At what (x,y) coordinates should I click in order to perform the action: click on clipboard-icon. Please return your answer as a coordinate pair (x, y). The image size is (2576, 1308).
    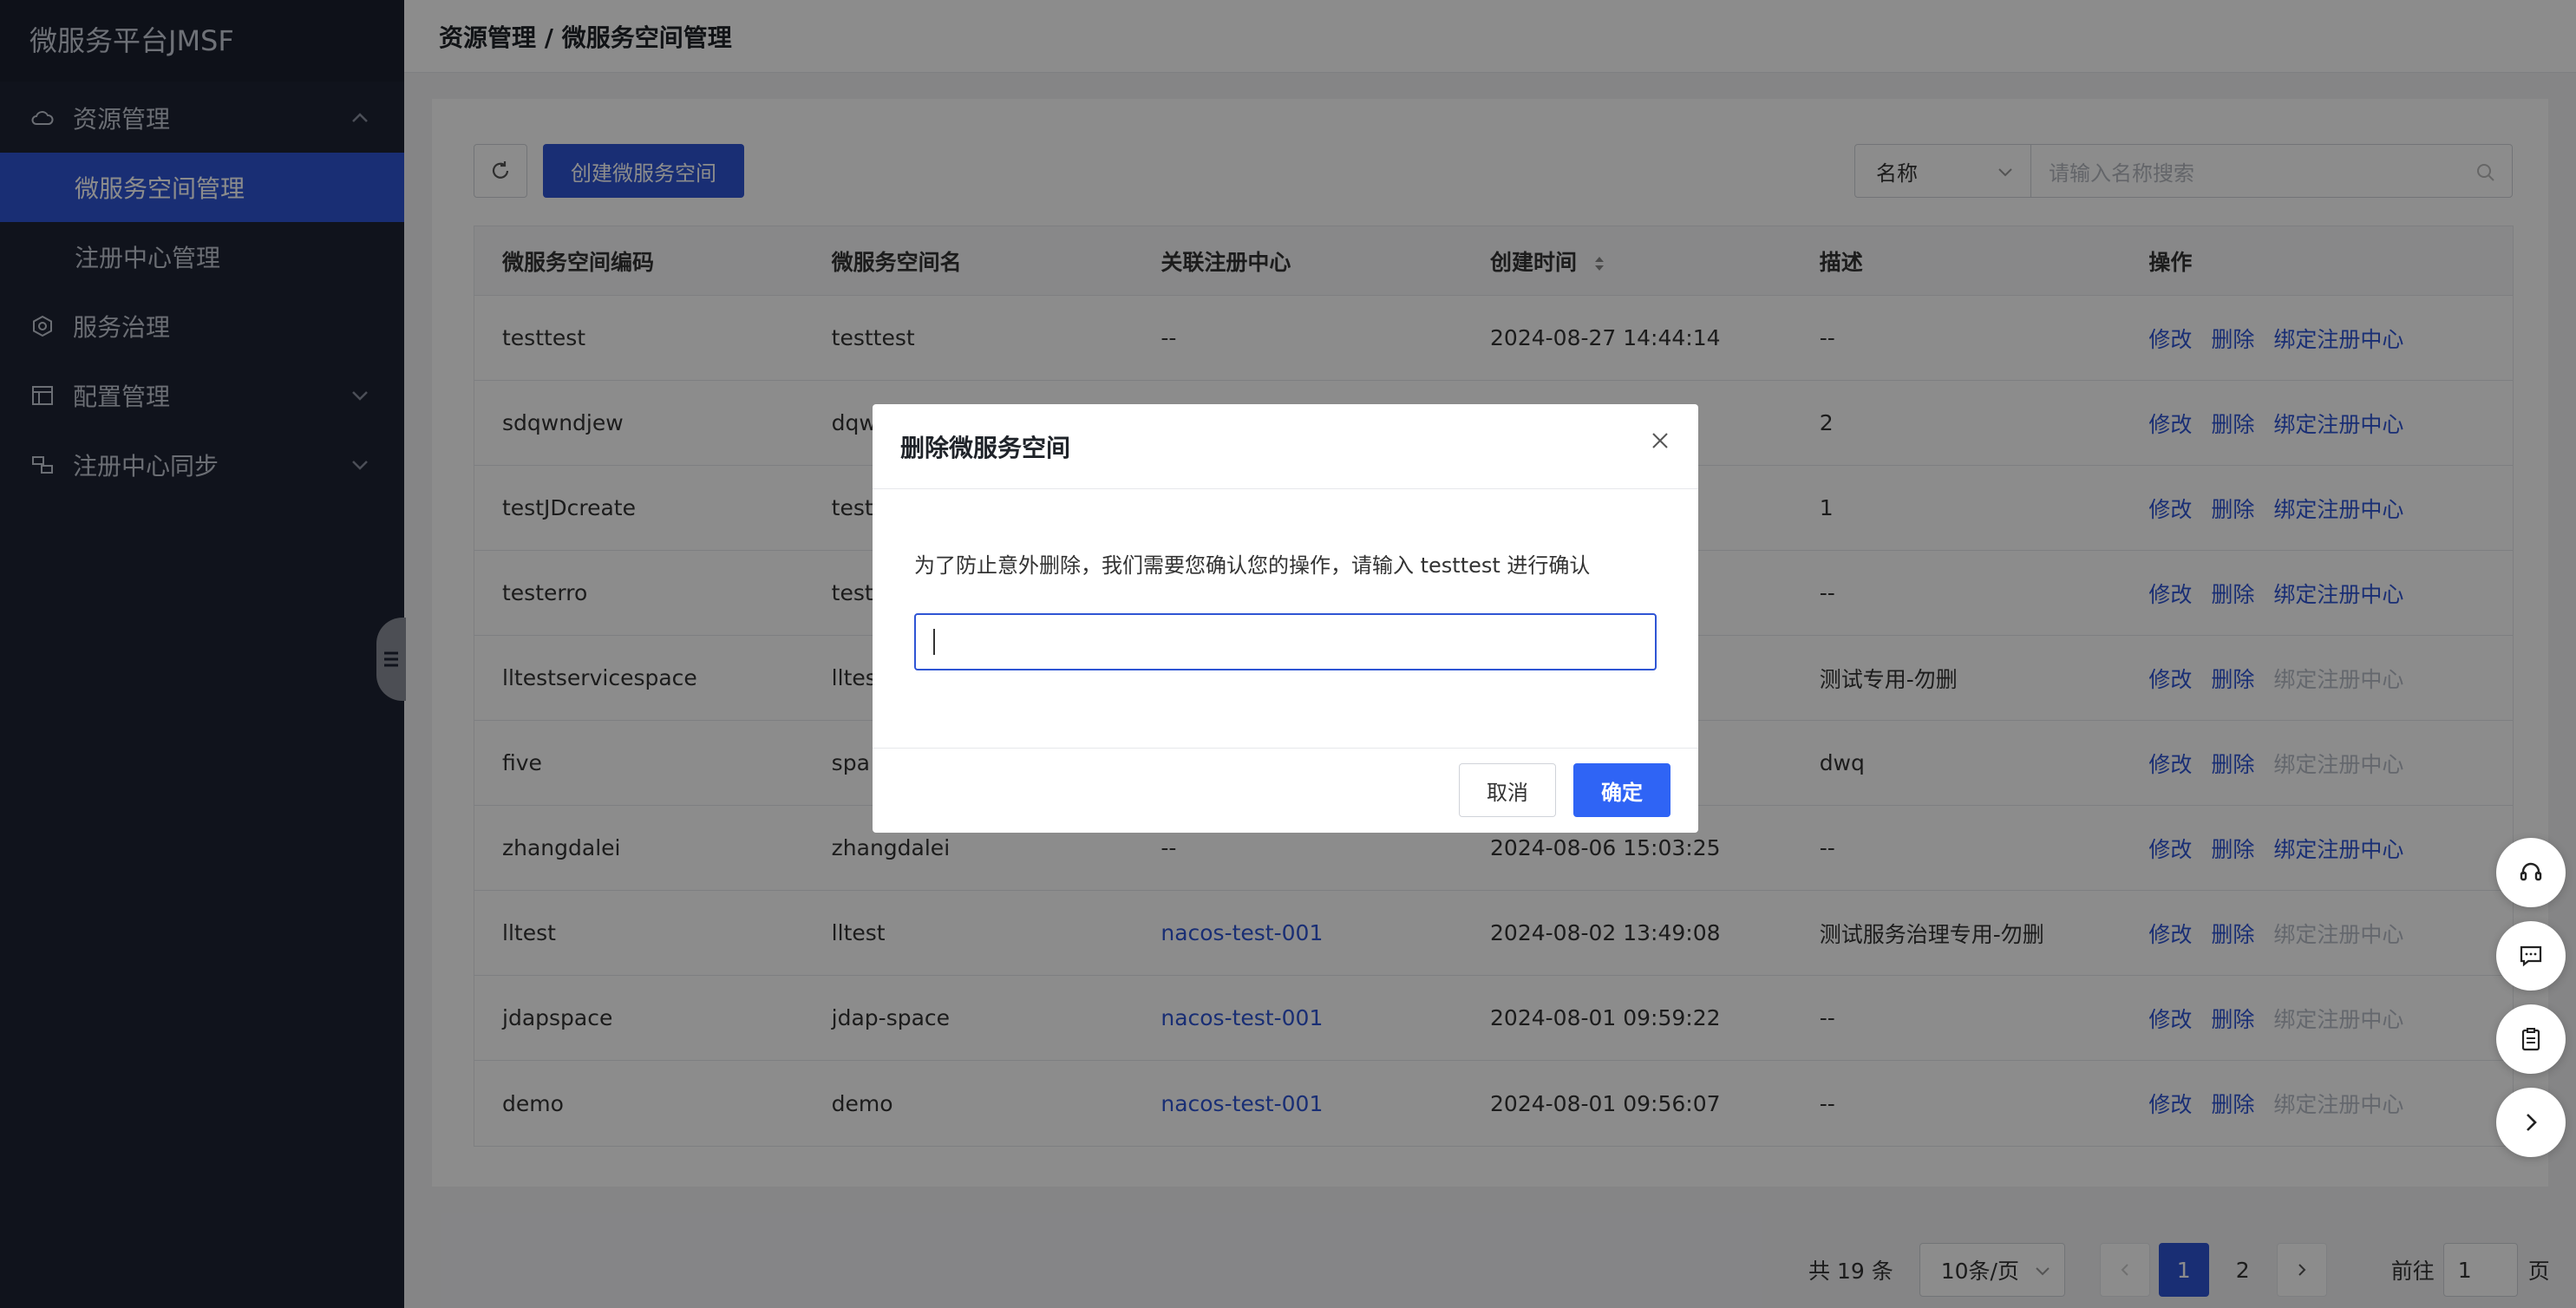
    Looking at the image, I should click on (2530, 1040).